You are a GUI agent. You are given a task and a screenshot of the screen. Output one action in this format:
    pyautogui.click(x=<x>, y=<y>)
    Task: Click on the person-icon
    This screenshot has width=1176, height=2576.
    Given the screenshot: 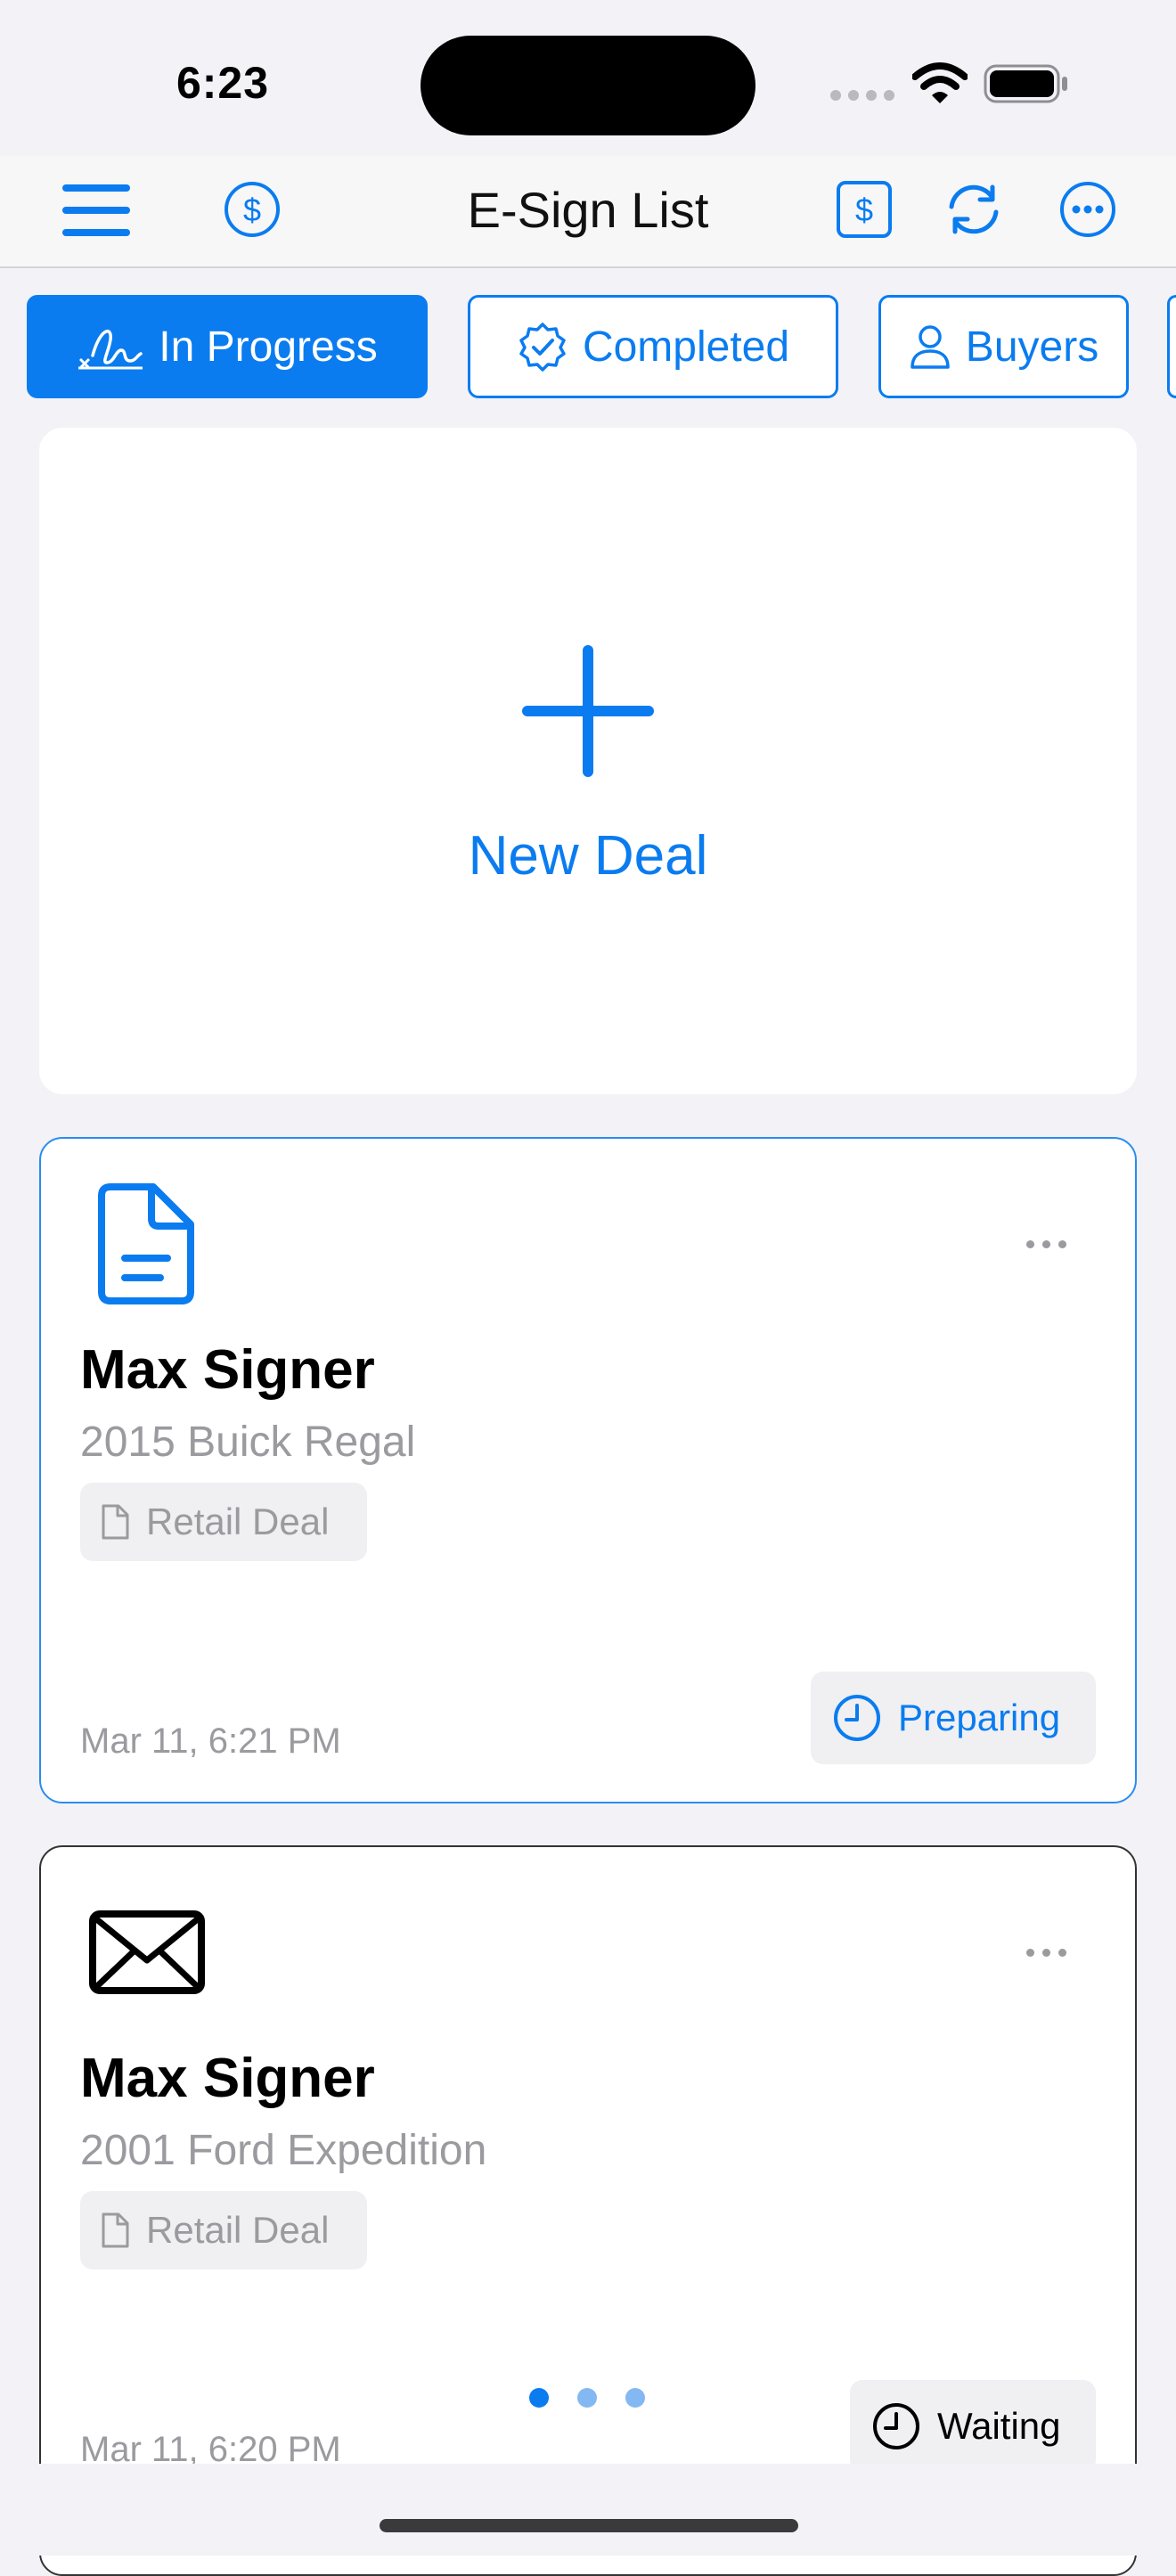 What is the action you would take?
    pyautogui.click(x=930, y=347)
    